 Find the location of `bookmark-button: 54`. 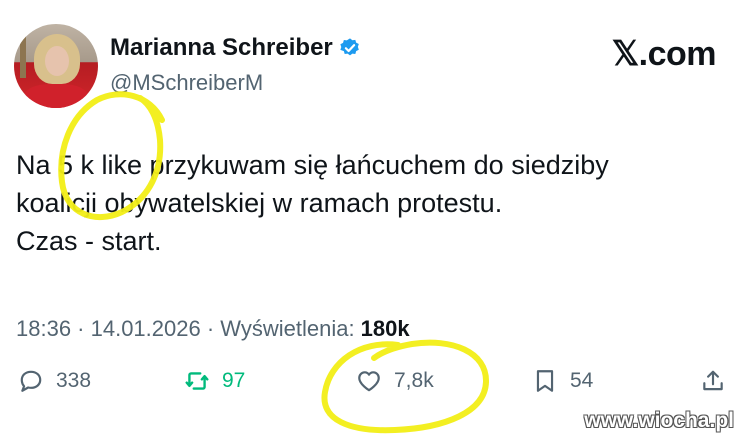

bookmark-button: 54 is located at coordinates (562, 381).